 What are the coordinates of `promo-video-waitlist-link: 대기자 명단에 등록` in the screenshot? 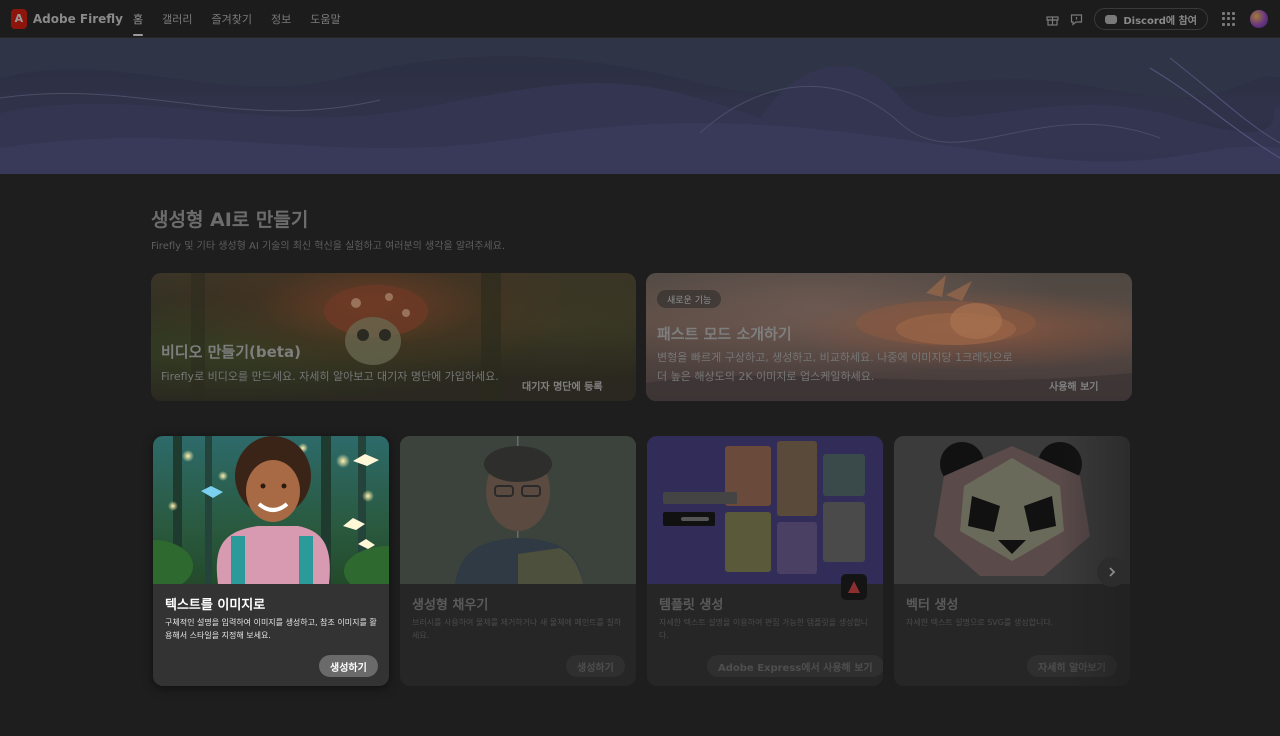 It's located at (562, 385).